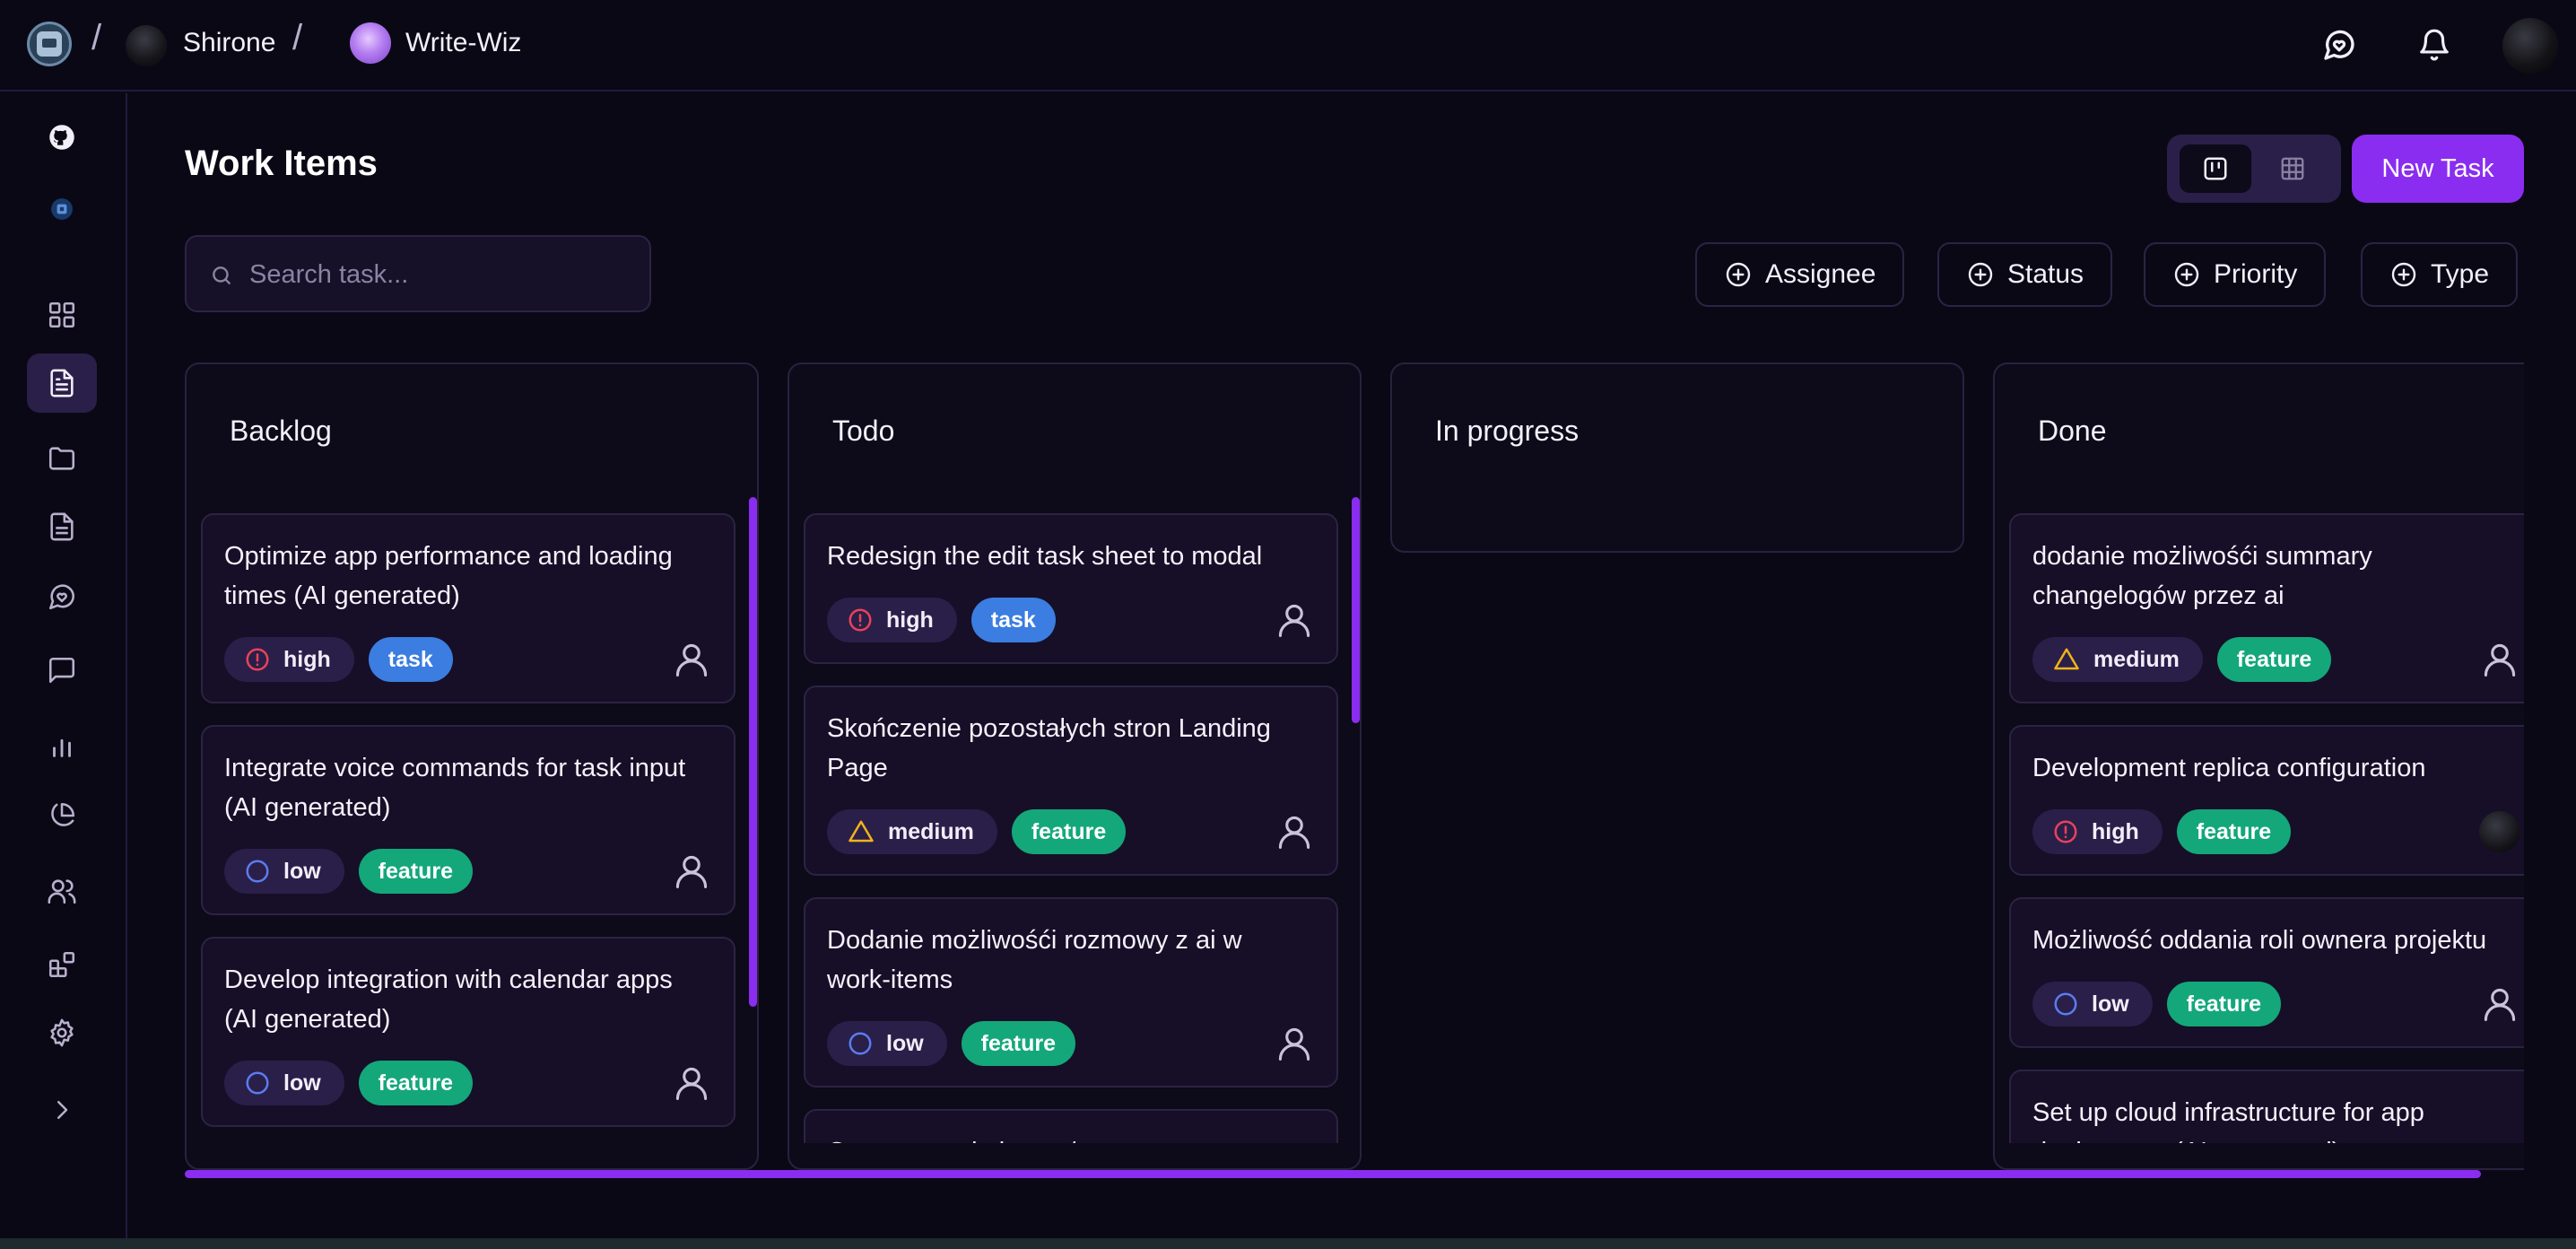 This screenshot has width=2576, height=1249. I want to click on sidebar-item-documents, so click(62, 526).